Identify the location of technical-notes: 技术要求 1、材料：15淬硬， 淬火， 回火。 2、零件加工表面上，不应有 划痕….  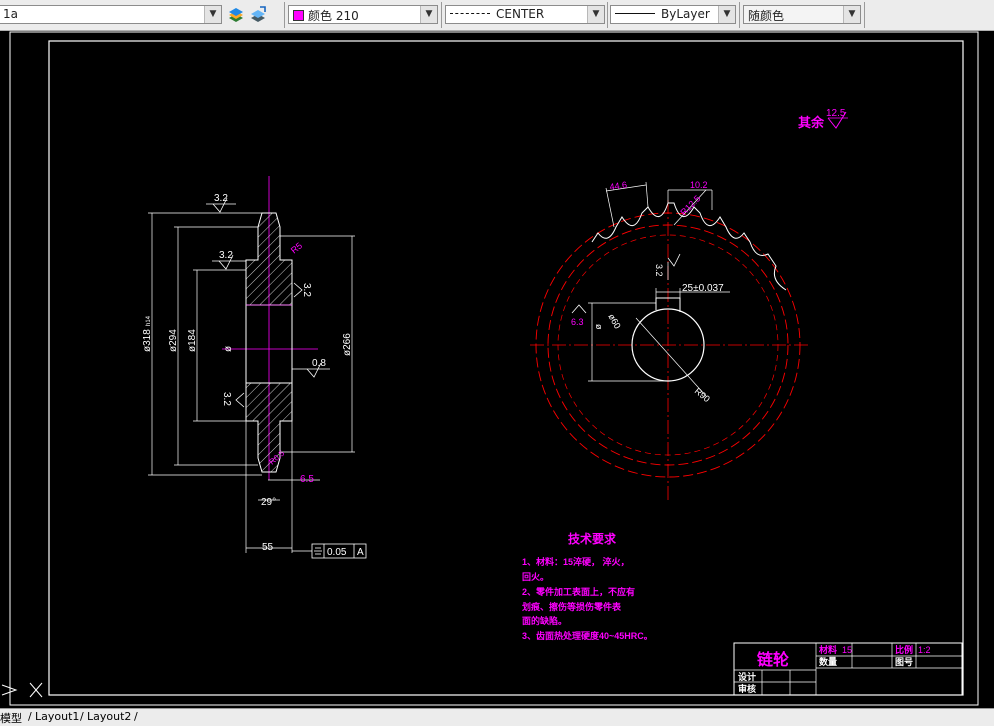
(587, 586).